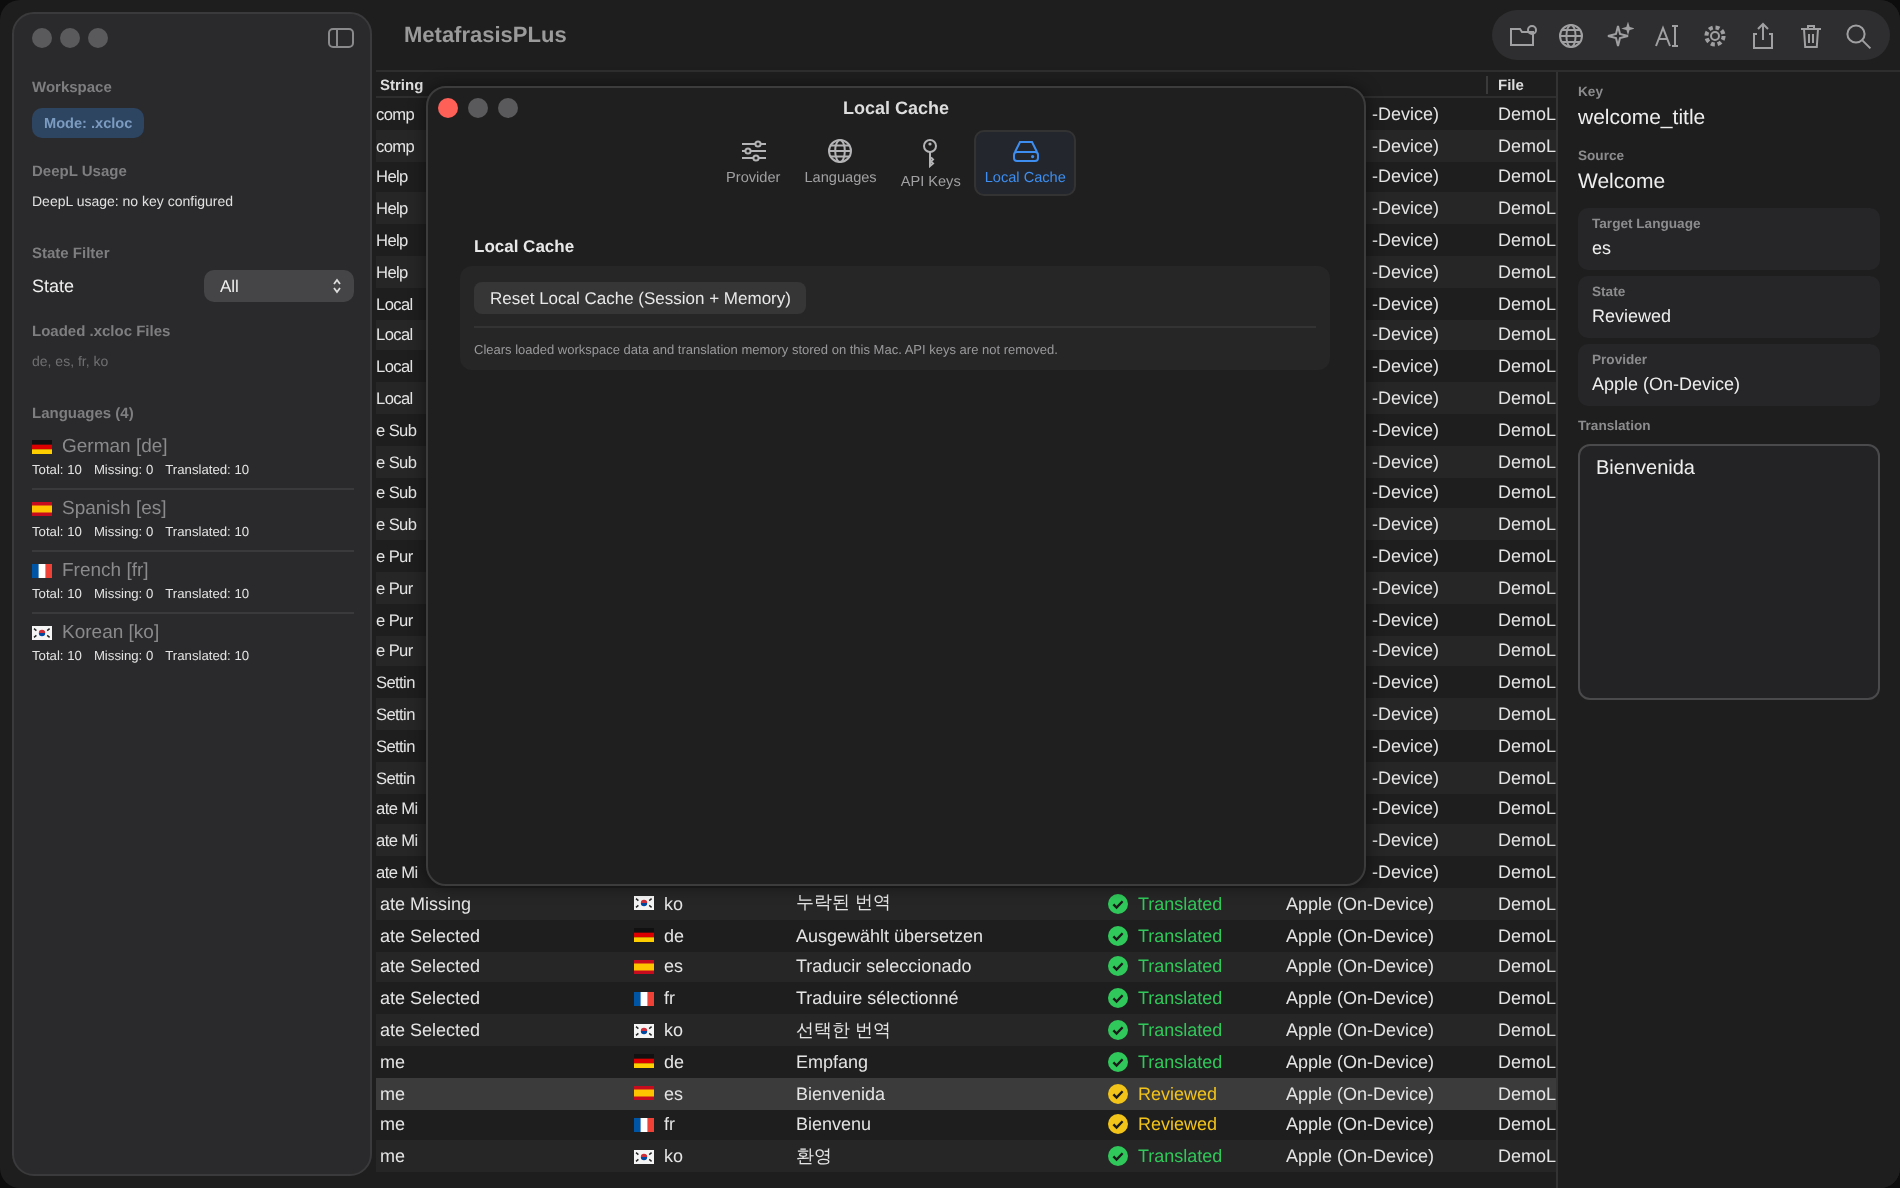  I want to click on share-icon, so click(1763, 35).